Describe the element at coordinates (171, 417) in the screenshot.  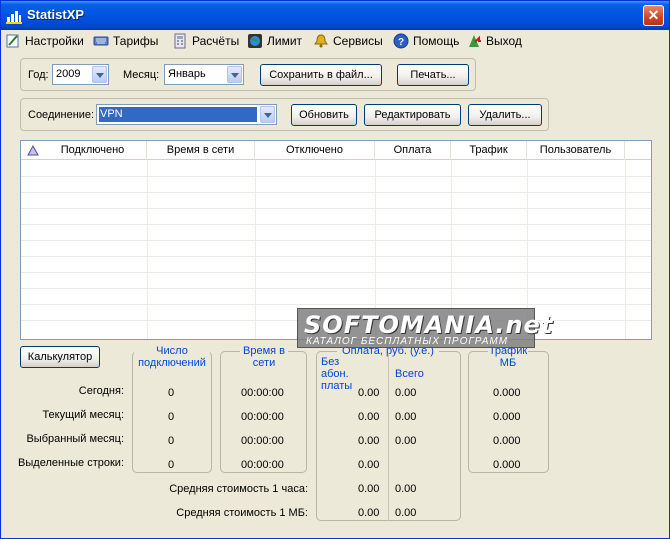
I see `current-month-connections: 0` at that location.